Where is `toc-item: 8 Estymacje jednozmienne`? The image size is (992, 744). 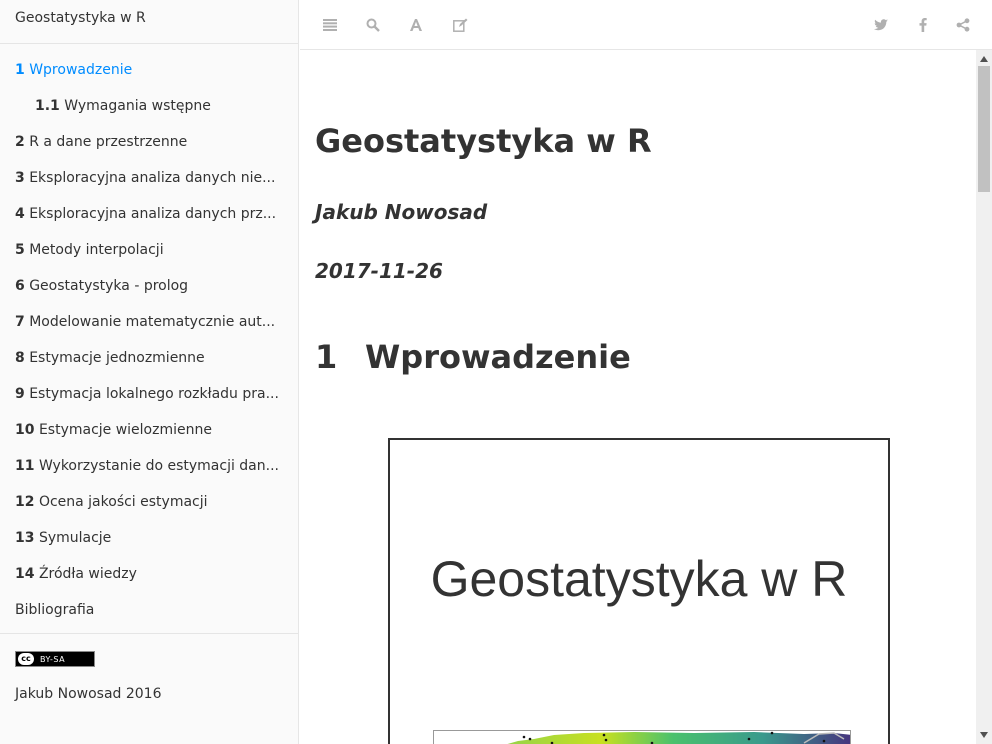
toc-item: 8 Estymacje jednozmienne is located at coordinates (149, 358).